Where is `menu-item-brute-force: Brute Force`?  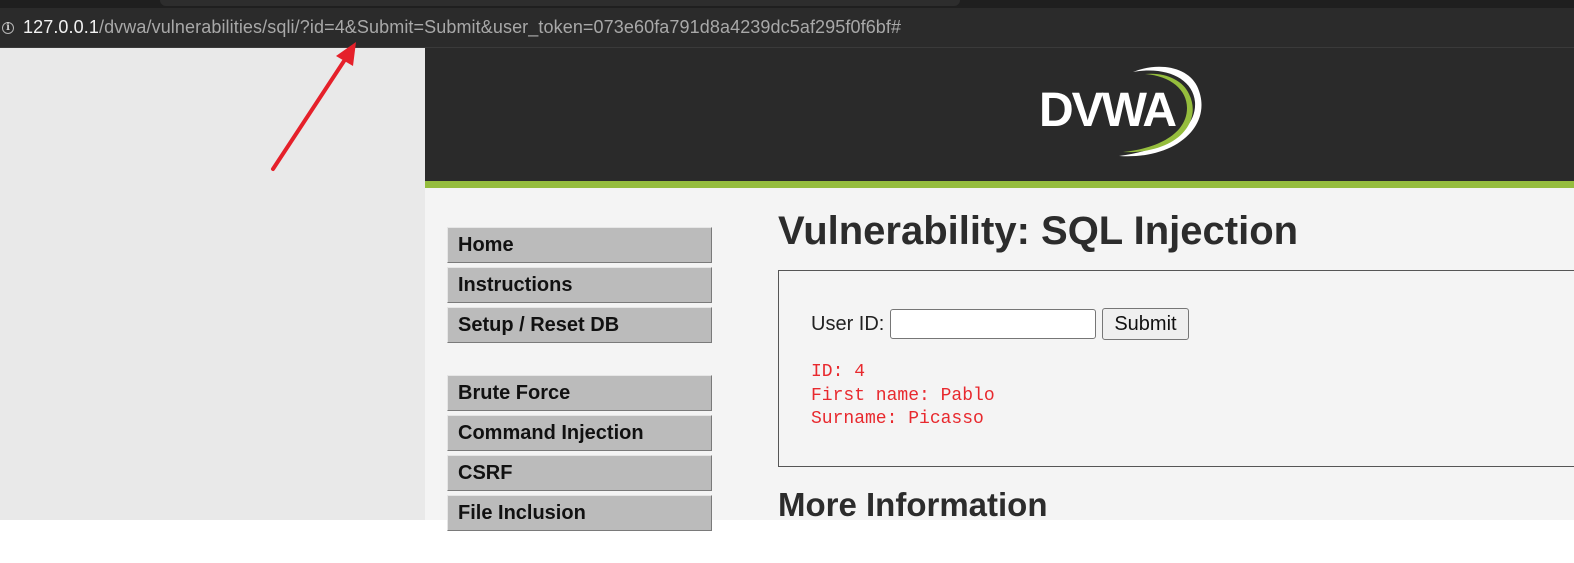 menu-item-brute-force: Brute Force is located at coordinates (579, 393).